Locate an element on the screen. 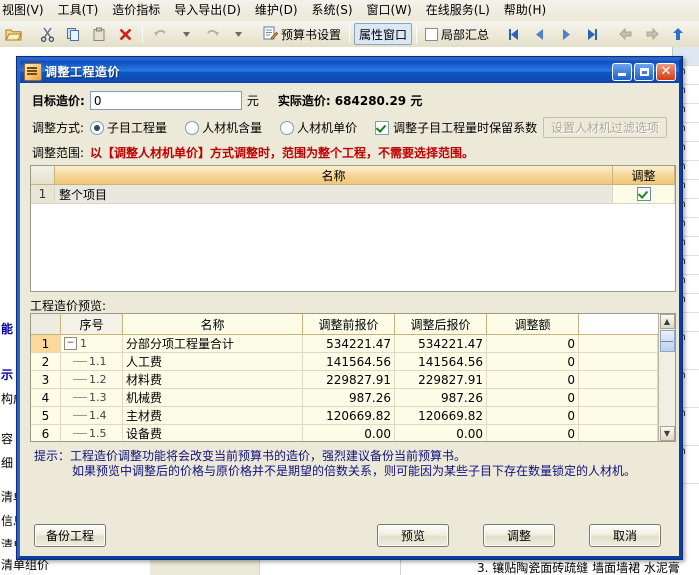 Image resolution: width=699 pixels, height=575 pixels. indent-right-icon is located at coordinates (652, 34).